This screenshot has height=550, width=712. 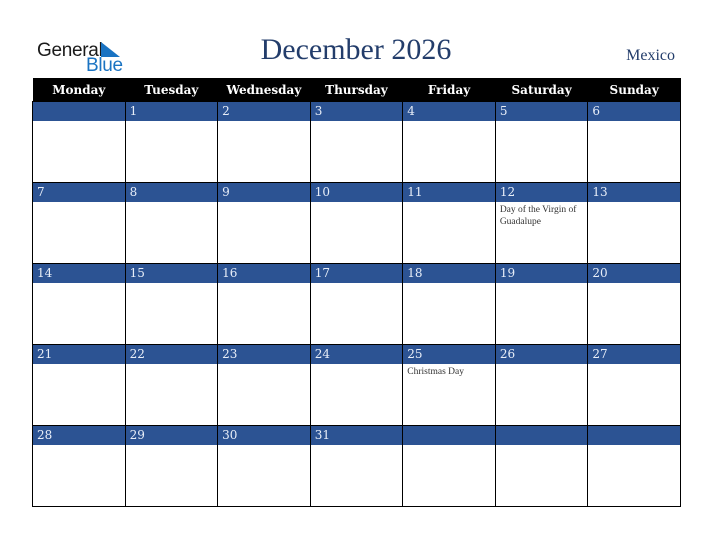 I want to click on day-number: 21, so click(x=79, y=354).